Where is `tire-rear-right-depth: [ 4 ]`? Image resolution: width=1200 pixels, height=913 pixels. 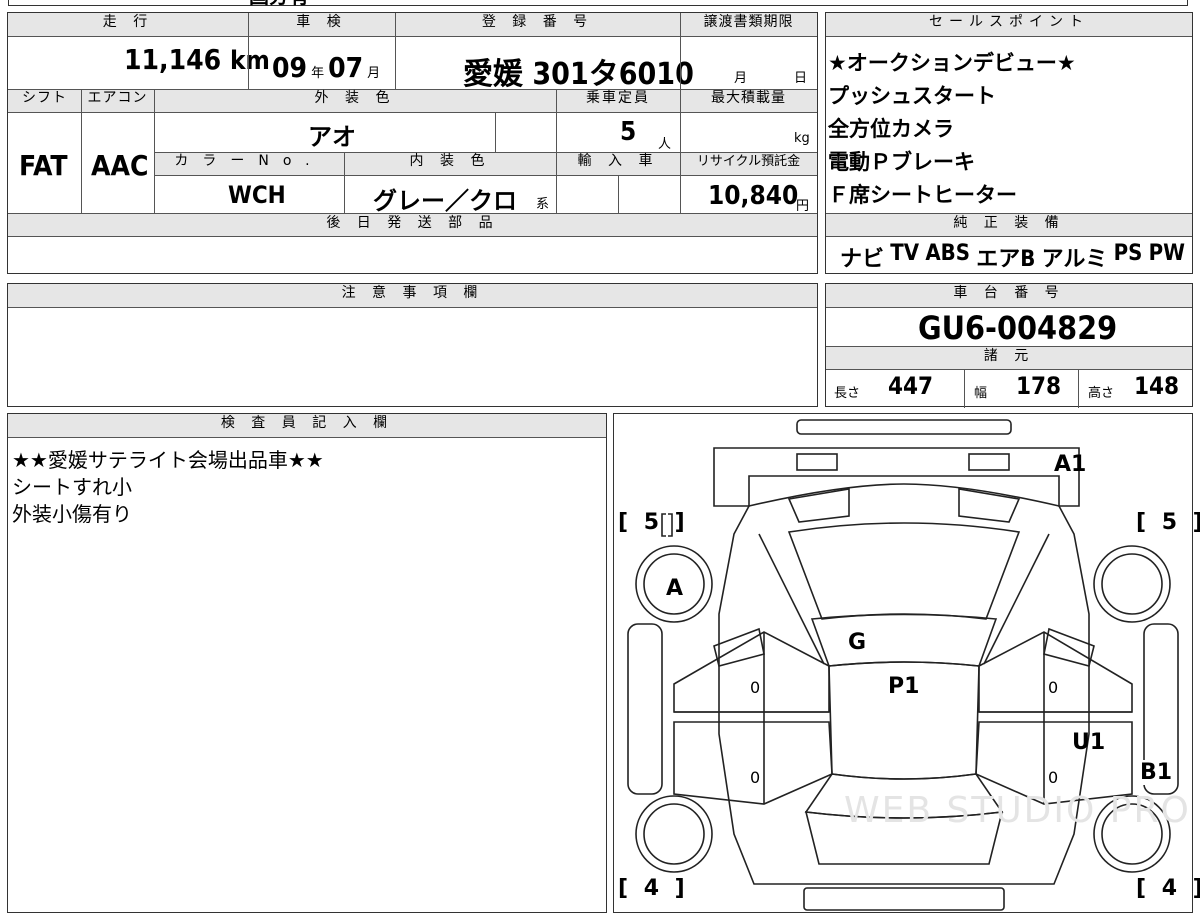
tire-rear-right-depth: [ 4 ] is located at coordinates (1168, 888).